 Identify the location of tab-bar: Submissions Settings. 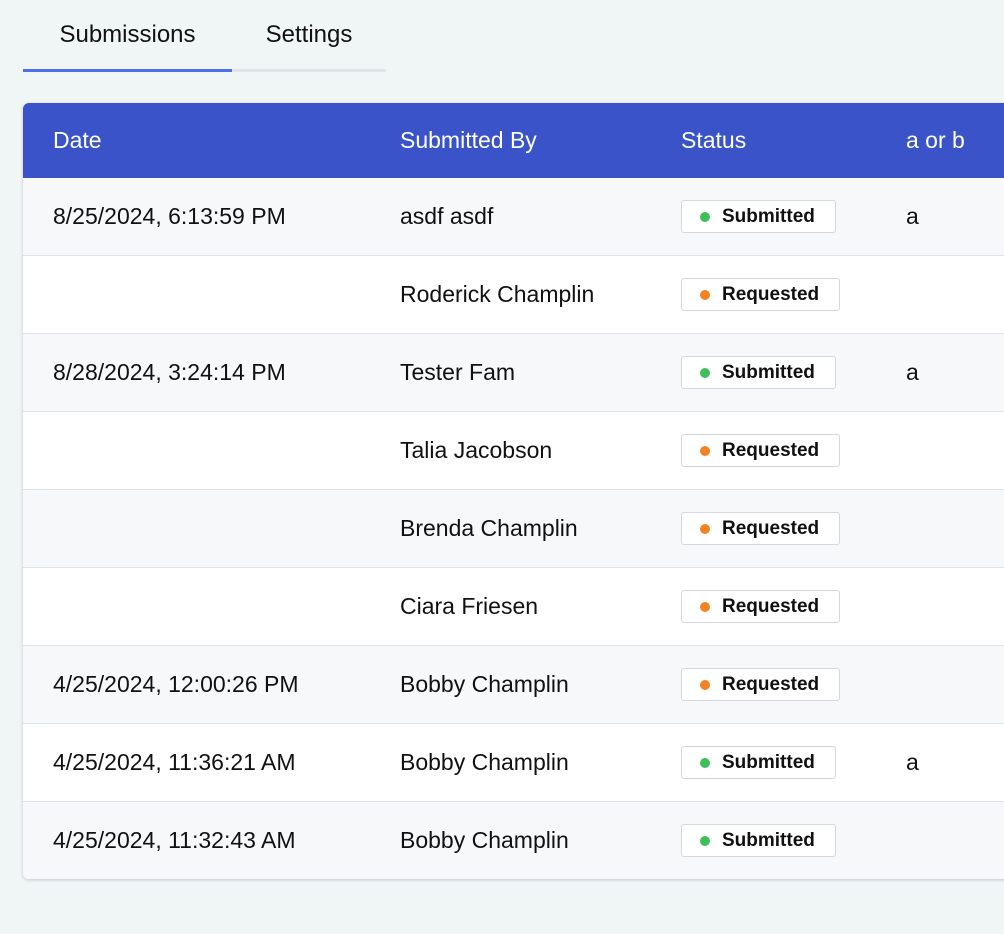
(204, 37).